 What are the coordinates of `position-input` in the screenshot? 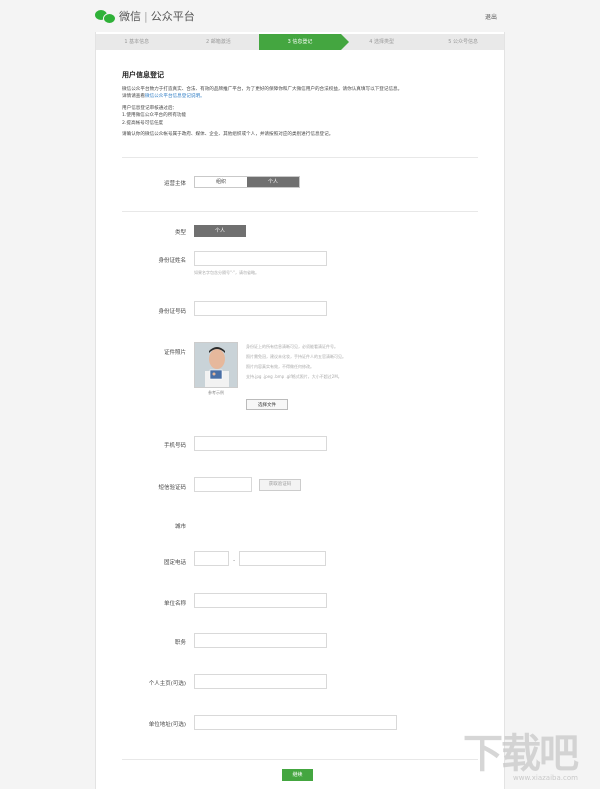 It's located at (260, 640).